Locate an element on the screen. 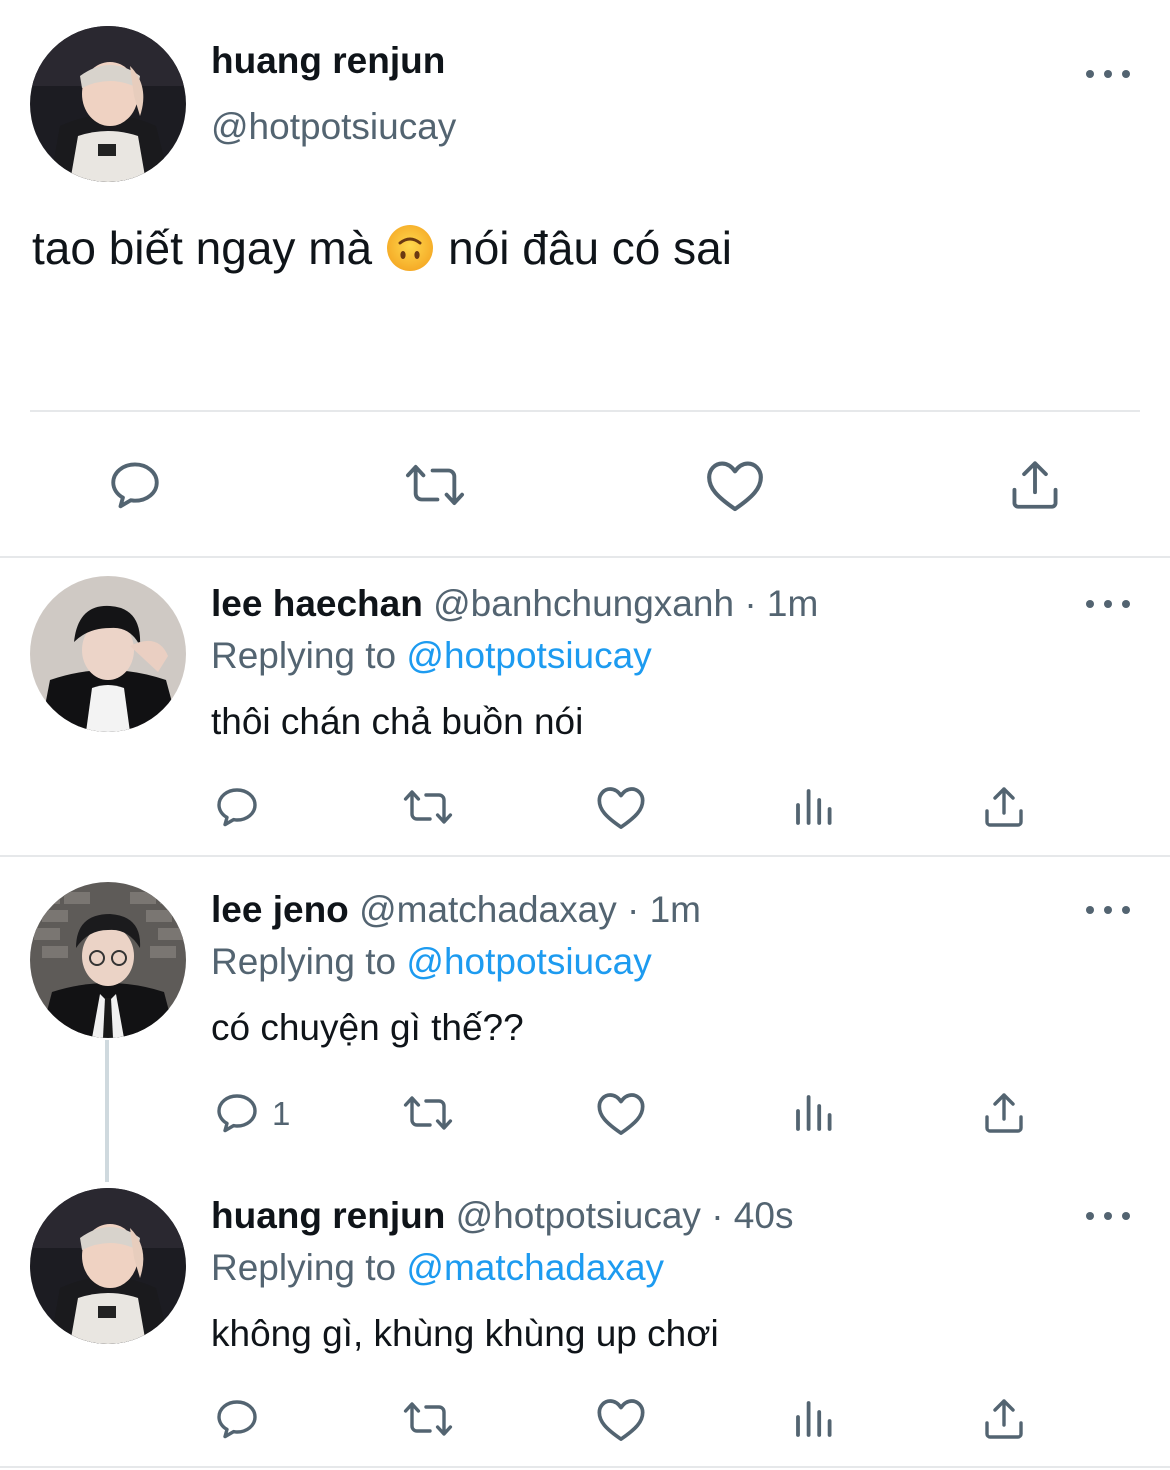 The height and width of the screenshot is (1470, 1170). reply-2-header: lee jeno @matchadaxay · 1m is located at coordinates (456, 910).